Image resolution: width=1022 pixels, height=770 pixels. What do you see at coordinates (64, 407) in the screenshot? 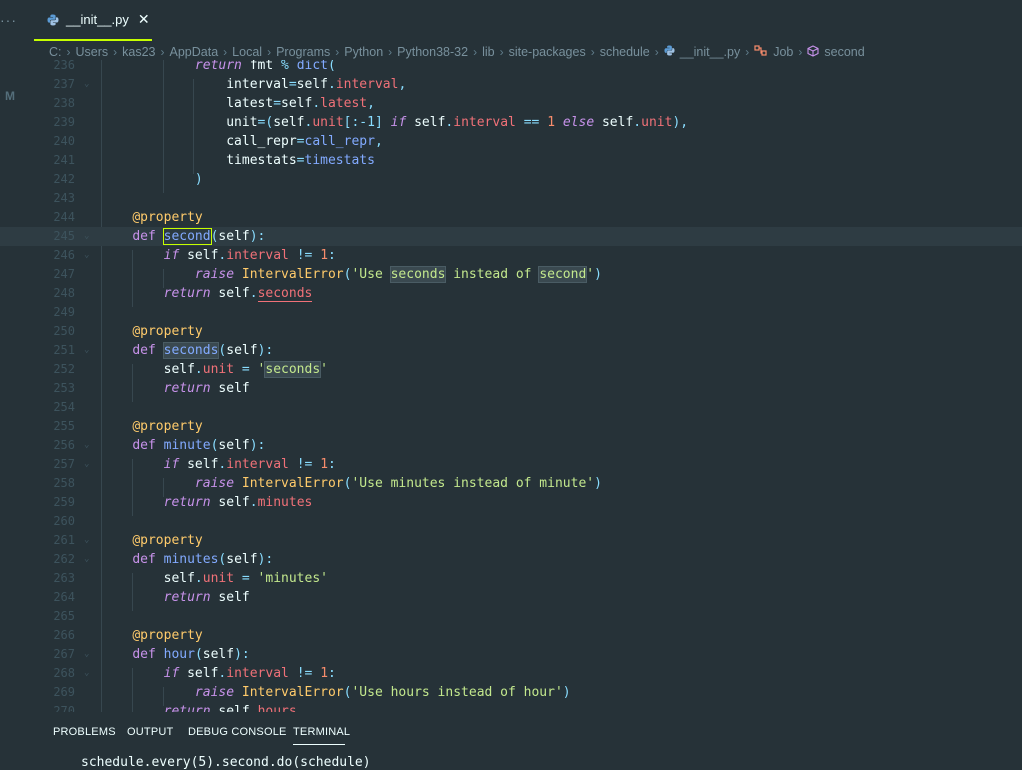
I see `line-number: 254` at bounding box center [64, 407].